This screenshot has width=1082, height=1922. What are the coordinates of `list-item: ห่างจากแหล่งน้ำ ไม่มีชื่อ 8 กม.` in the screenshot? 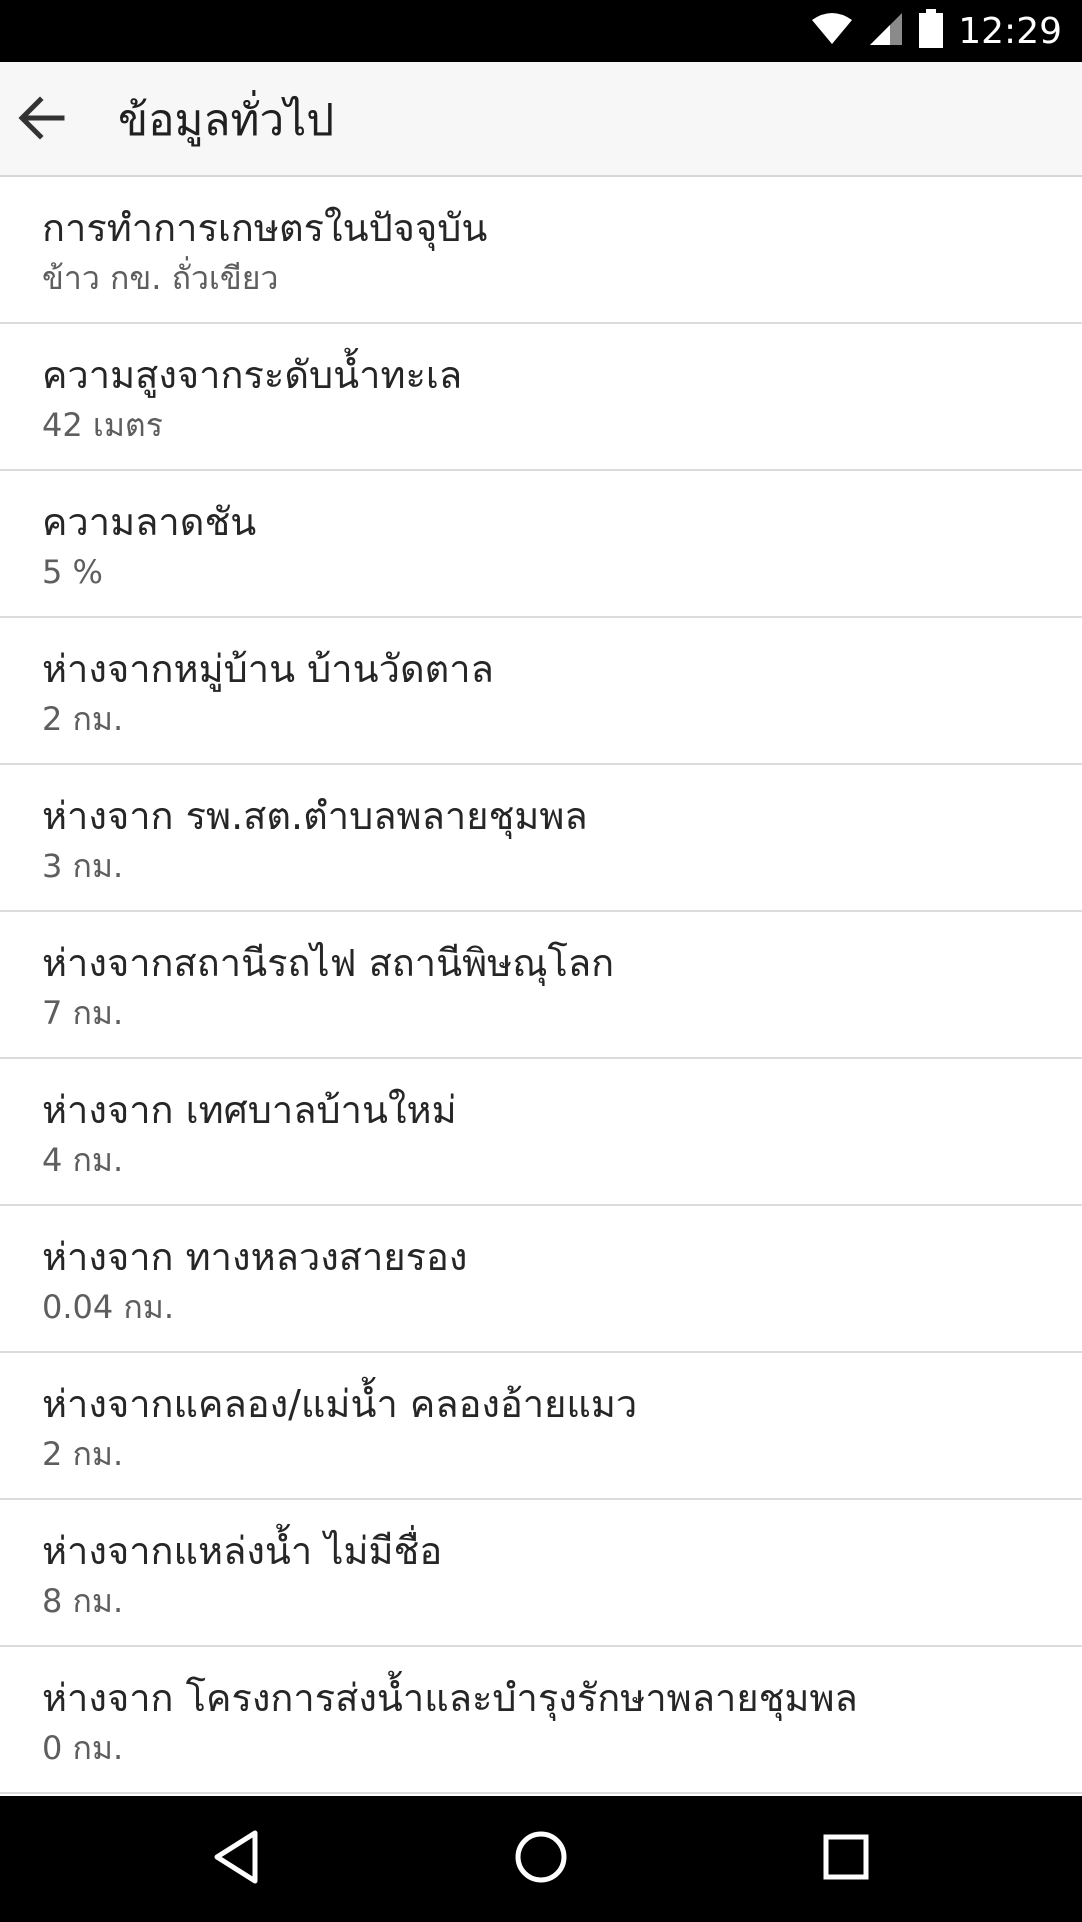 It's located at (541, 1573).